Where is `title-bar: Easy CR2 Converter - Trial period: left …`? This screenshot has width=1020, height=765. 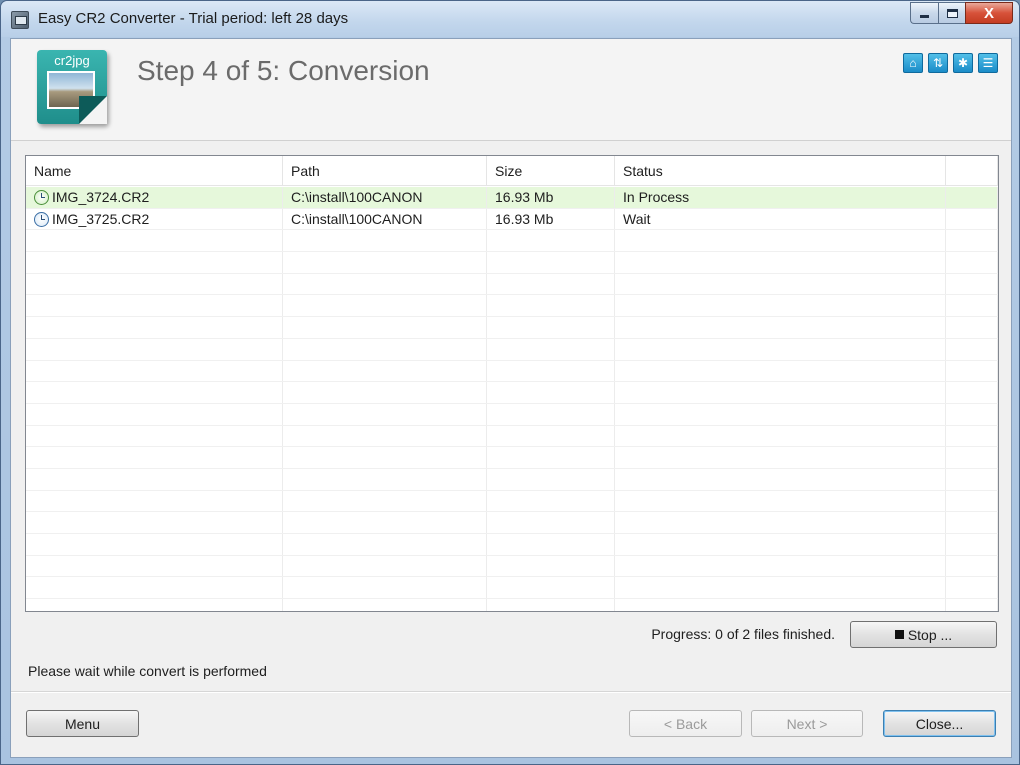 title-bar: Easy CR2 Converter - Trial period: left … is located at coordinates (510, 19).